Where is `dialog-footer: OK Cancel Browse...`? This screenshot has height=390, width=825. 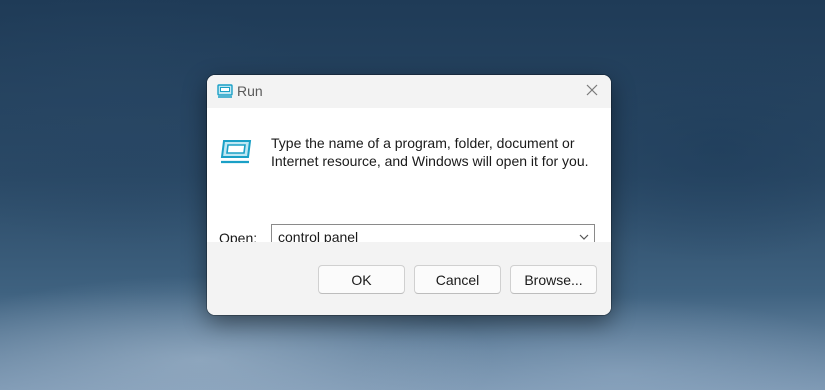
dialog-footer: OK Cancel Browse... is located at coordinates (409, 278).